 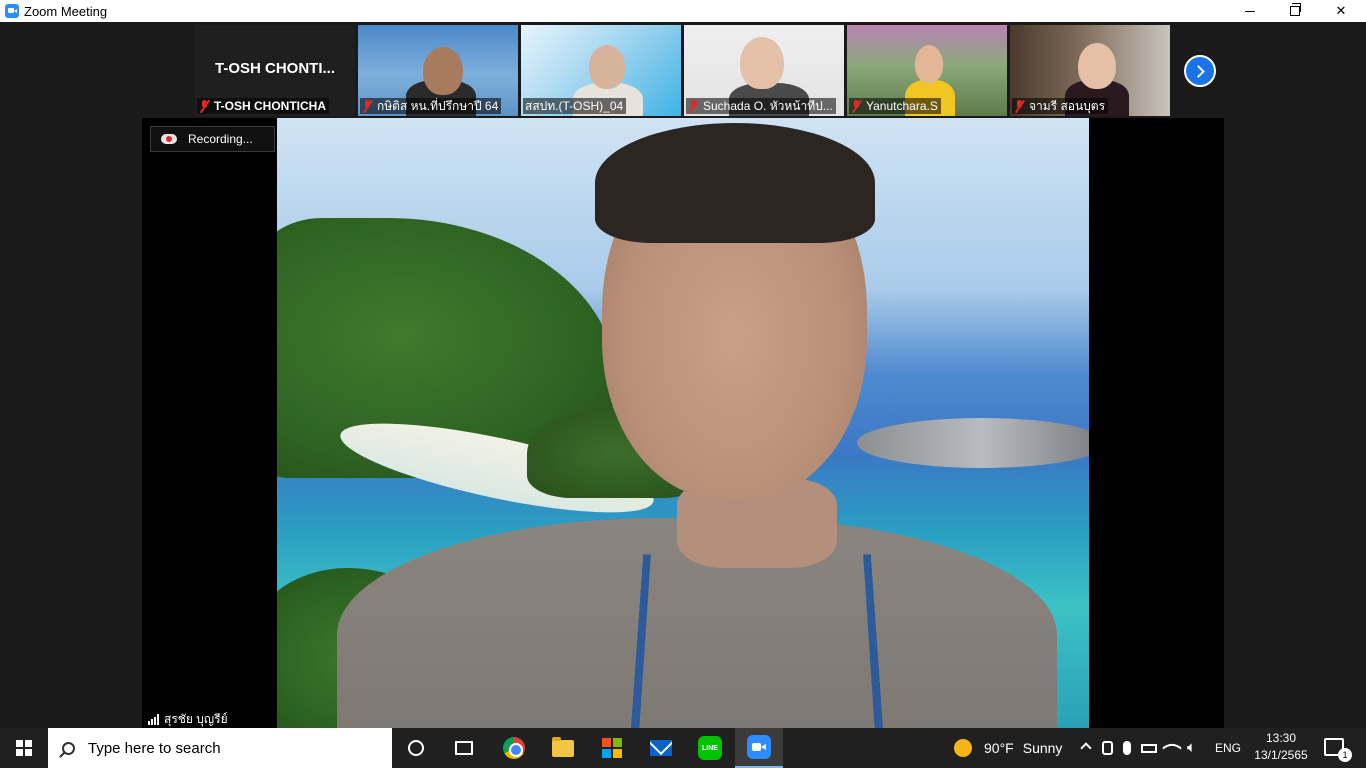 I want to click on next-page-button, so click(x=1200, y=71).